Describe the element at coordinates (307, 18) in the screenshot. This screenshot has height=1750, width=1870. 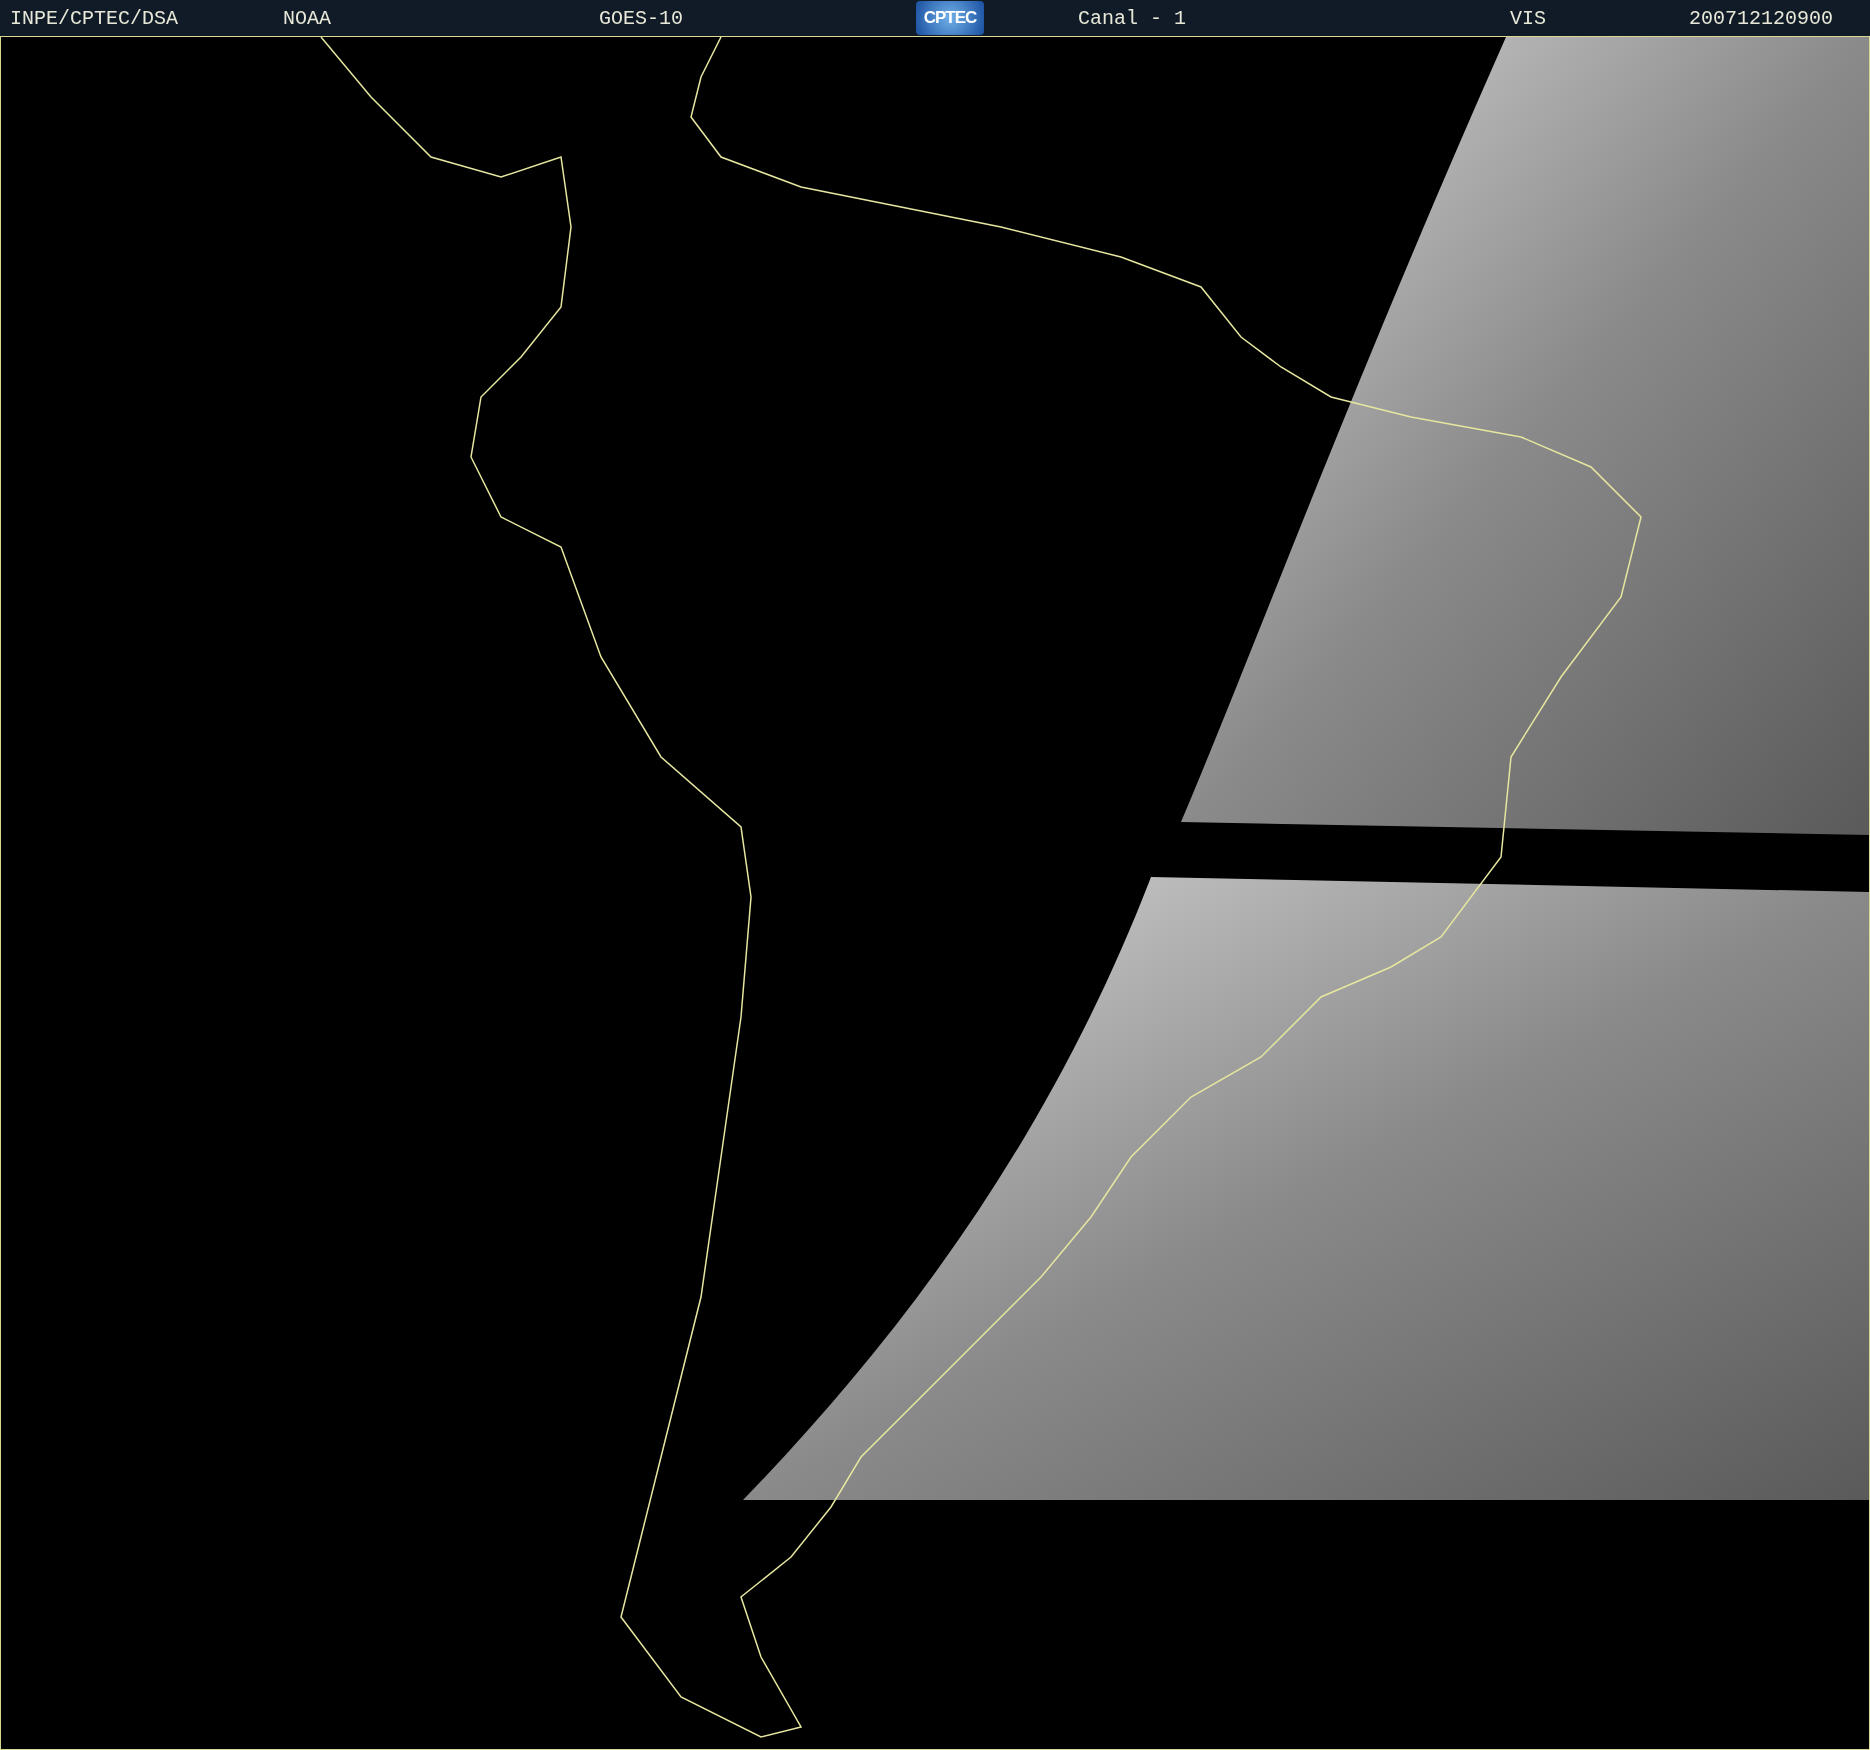
I see `header-label: NOAA` at that location.